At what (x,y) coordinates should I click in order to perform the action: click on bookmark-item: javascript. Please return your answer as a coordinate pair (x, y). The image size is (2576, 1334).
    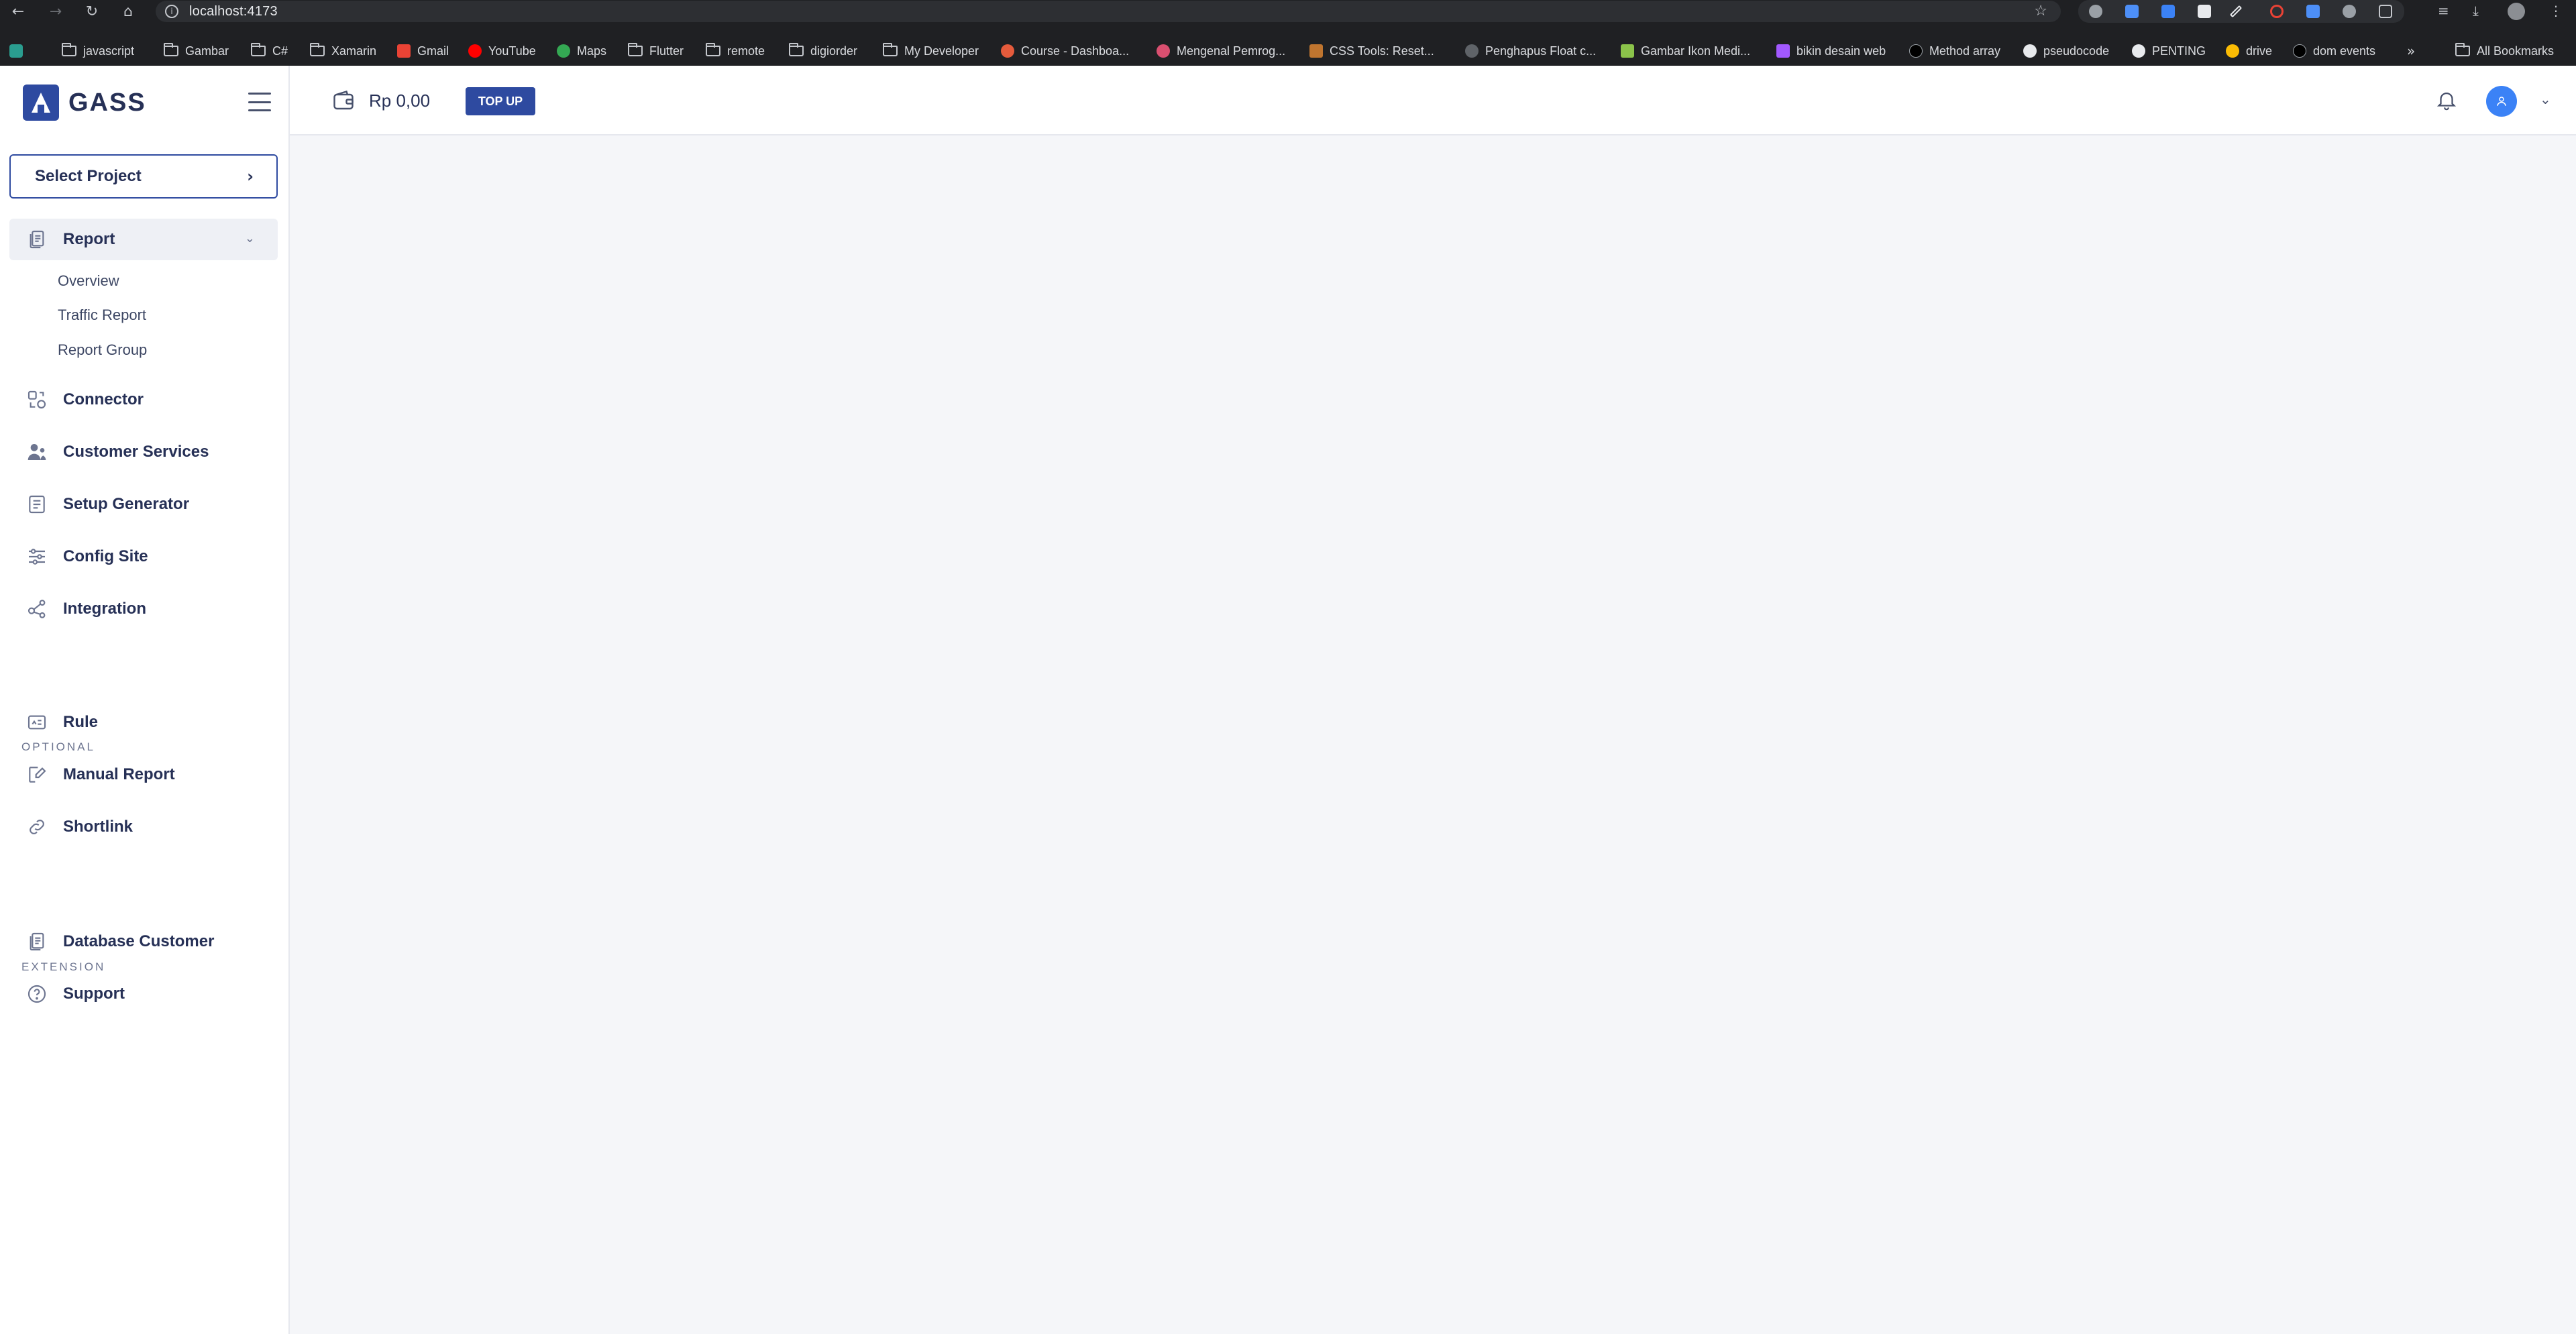
    Looking at the image, I should click on (98, 51).